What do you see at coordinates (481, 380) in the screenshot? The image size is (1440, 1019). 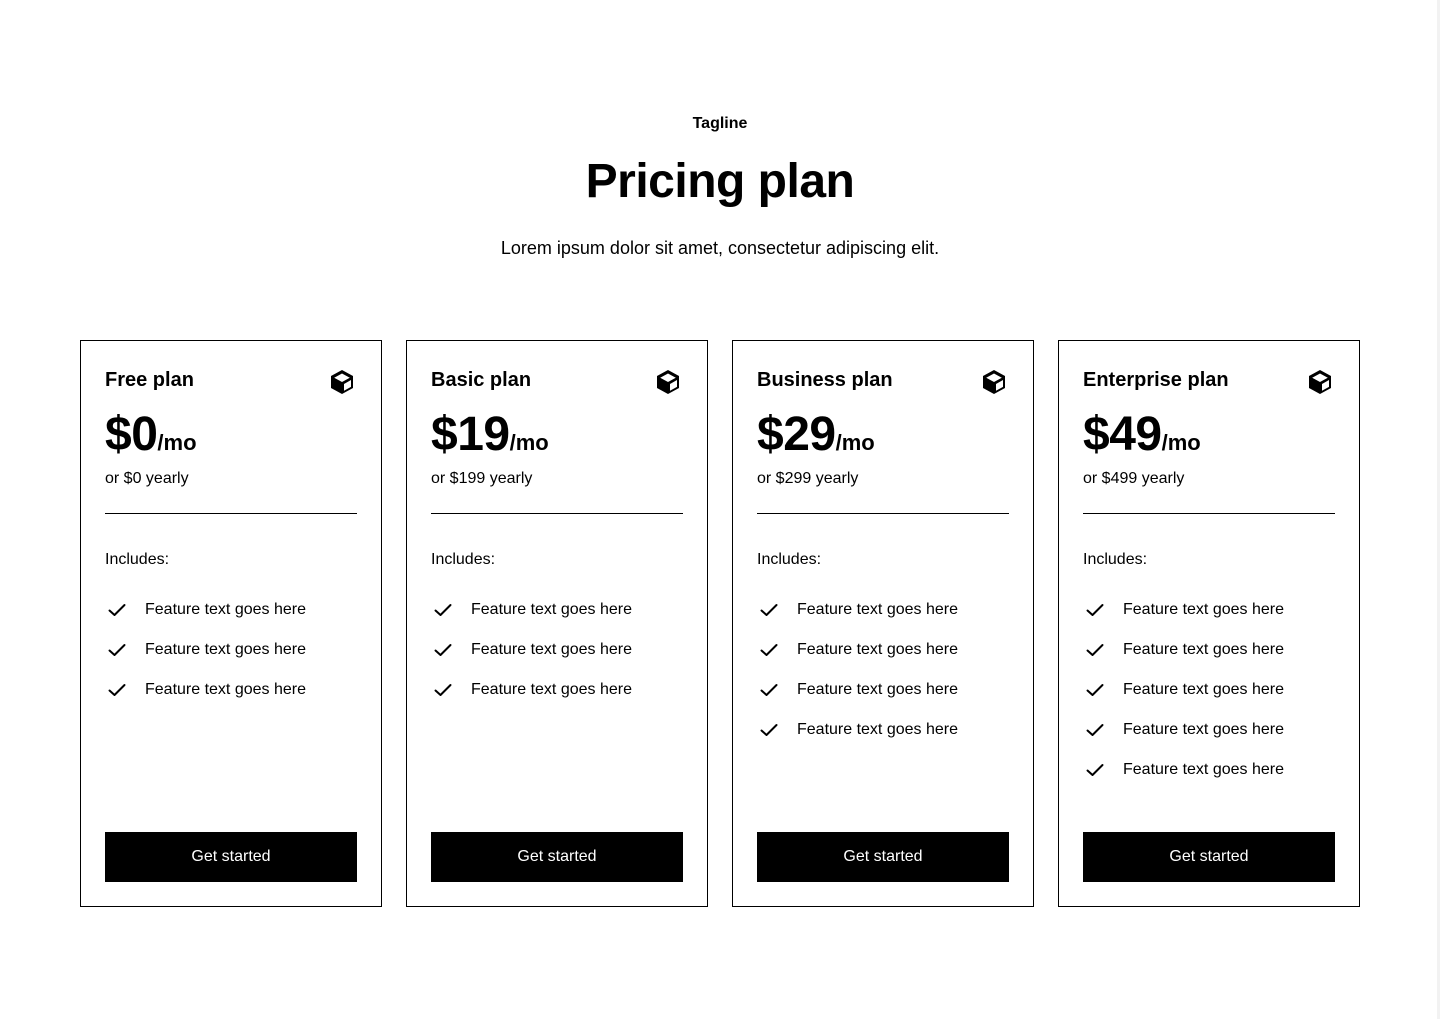 I see `plan-name: Basic plan` at bounding box center [481, 380].